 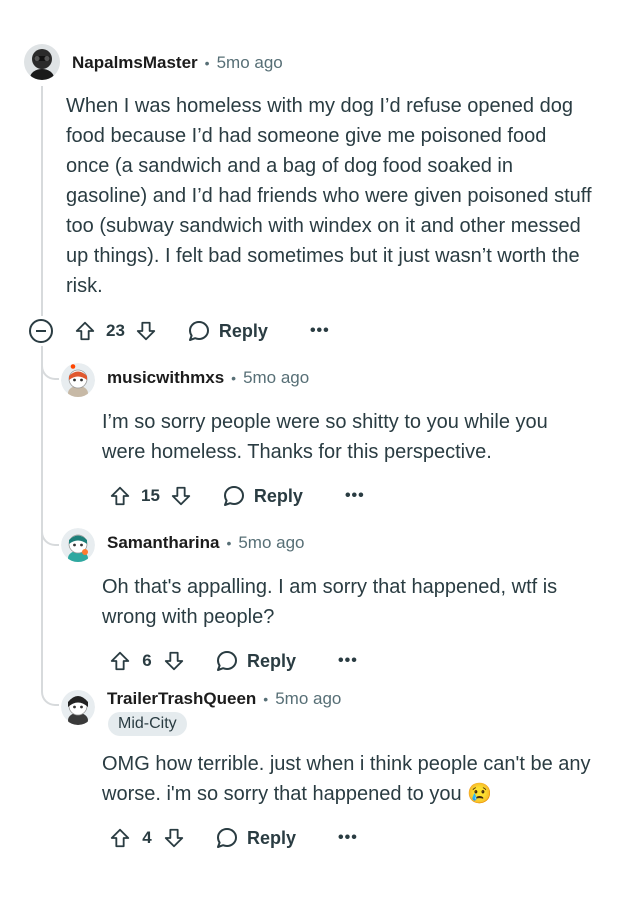 I want to click on action-bar: 23 Reply •••, so click(x=200, y=331).